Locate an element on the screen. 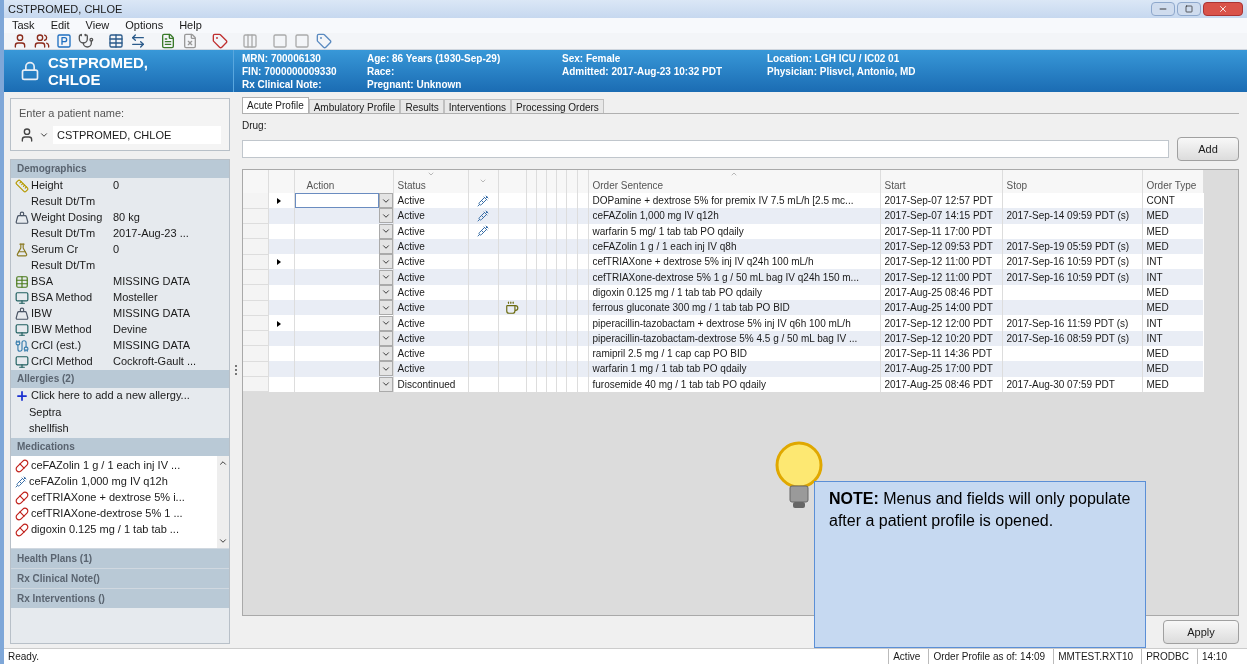 This screenshot has height=664, width=1247. table-cell: 2017-Sep-19 05:59 PDT (s) is located at coordinates (1068, 247).